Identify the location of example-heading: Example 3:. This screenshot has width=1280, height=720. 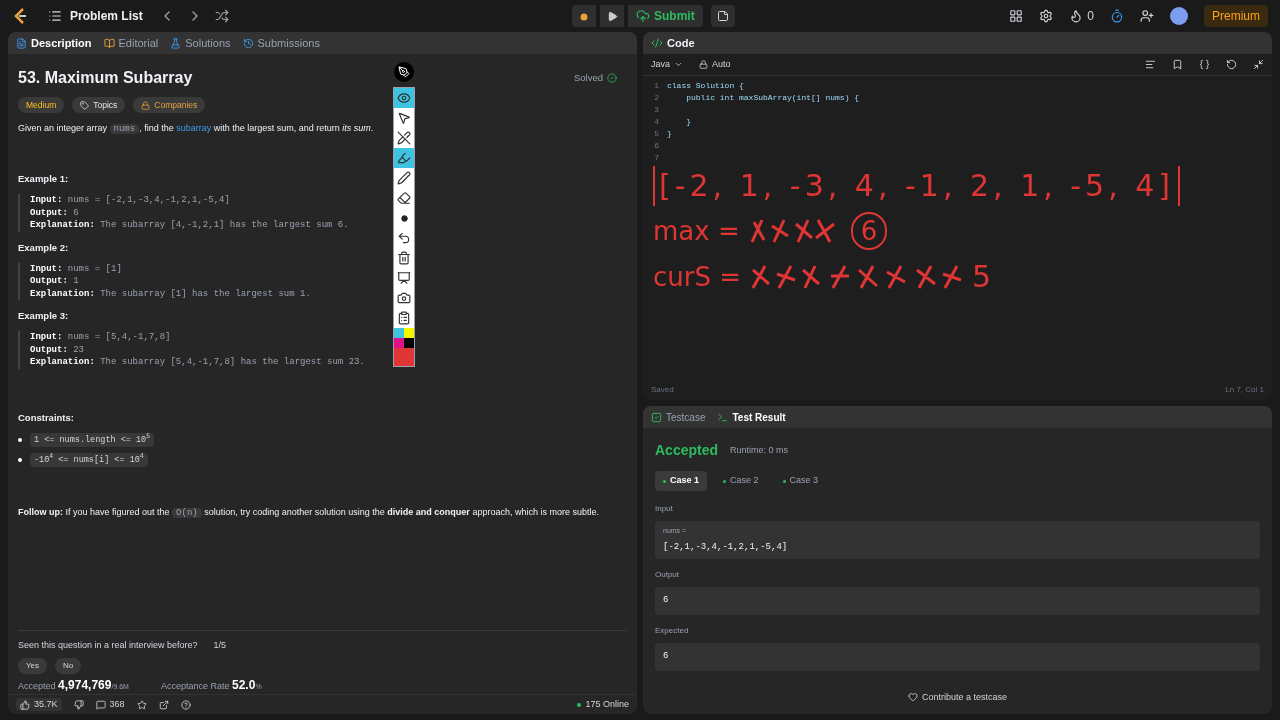
(43, 316).